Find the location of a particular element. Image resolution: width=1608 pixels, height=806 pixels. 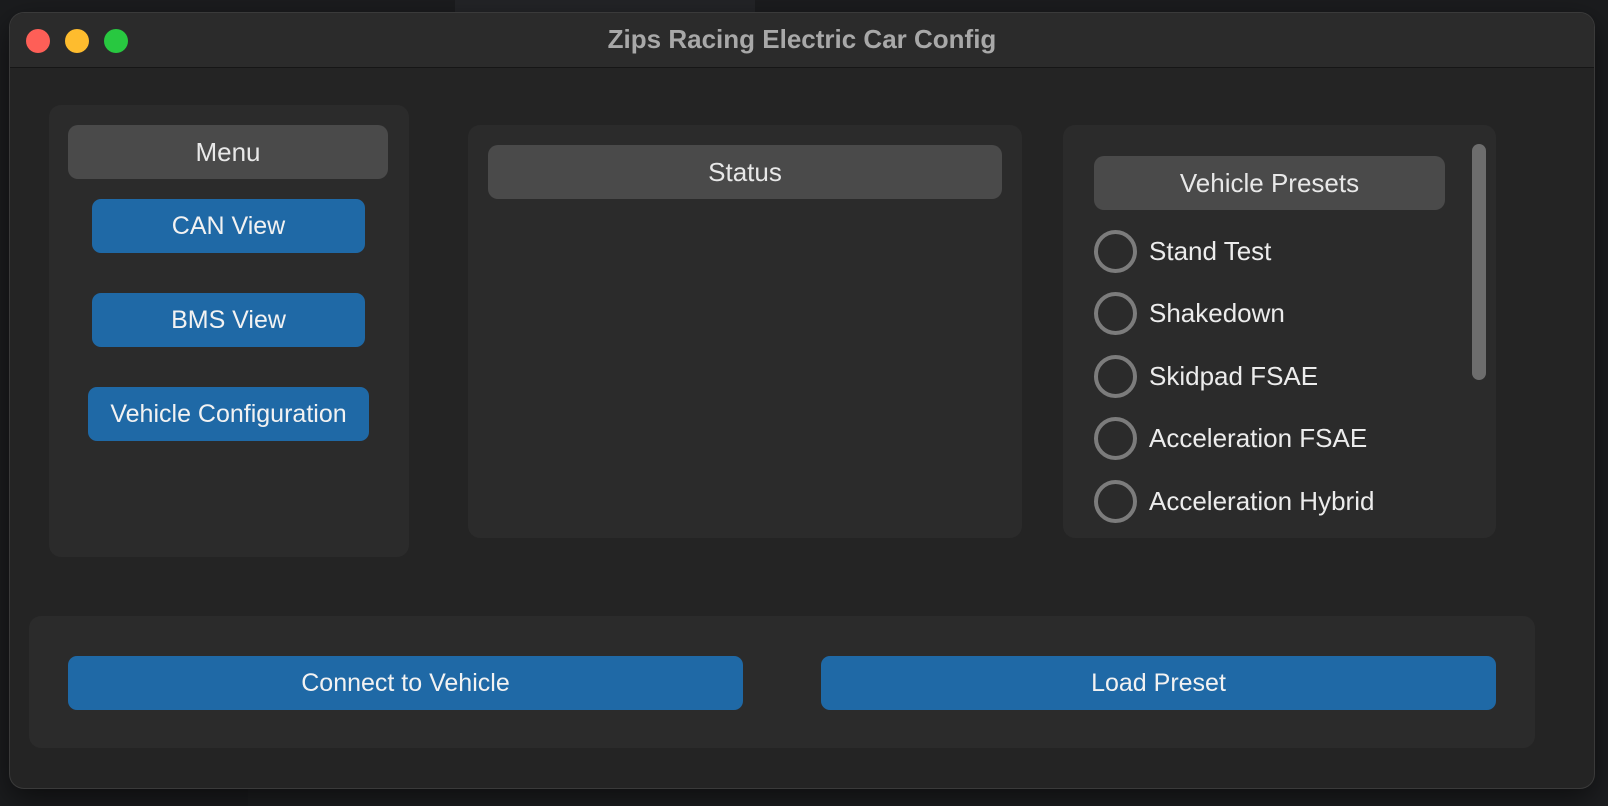

status-header: Status is located at coordinates (745, 172).